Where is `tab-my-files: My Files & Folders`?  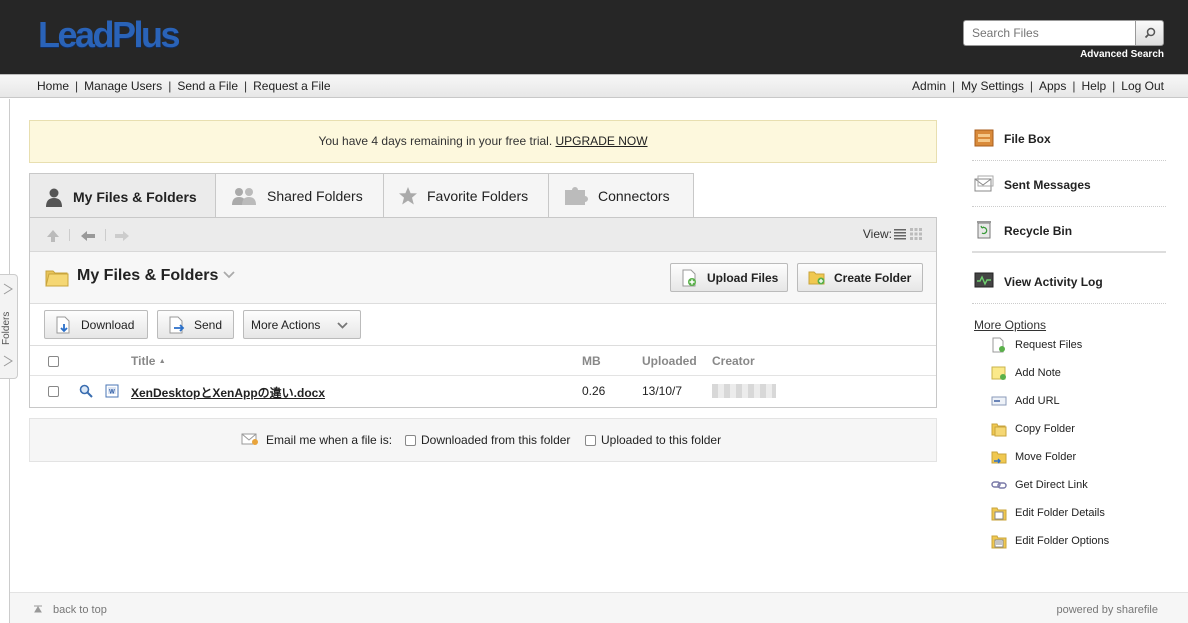
tab-my-files: My Files & Folders is located at coordinates (122, 196).